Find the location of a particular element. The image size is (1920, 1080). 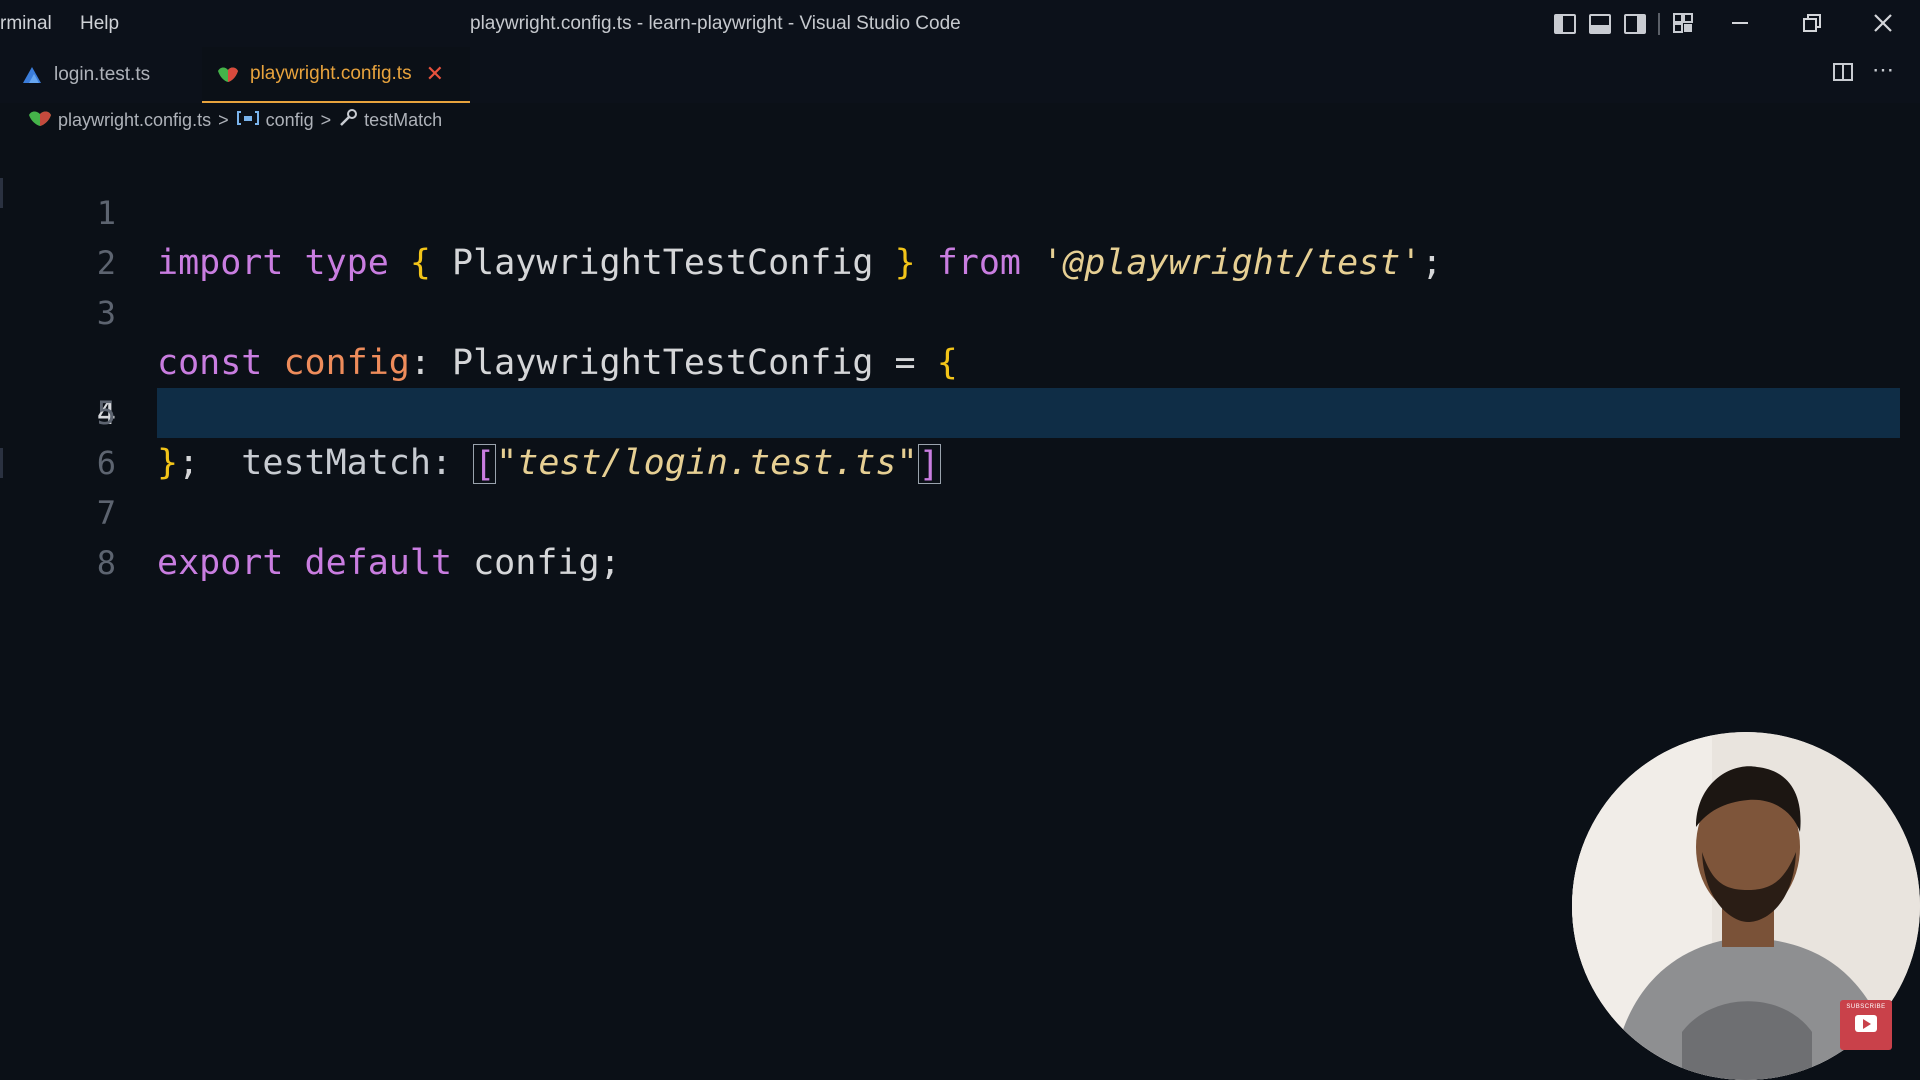

code-line-5: 5 }; is located at coordinates (960, 410).